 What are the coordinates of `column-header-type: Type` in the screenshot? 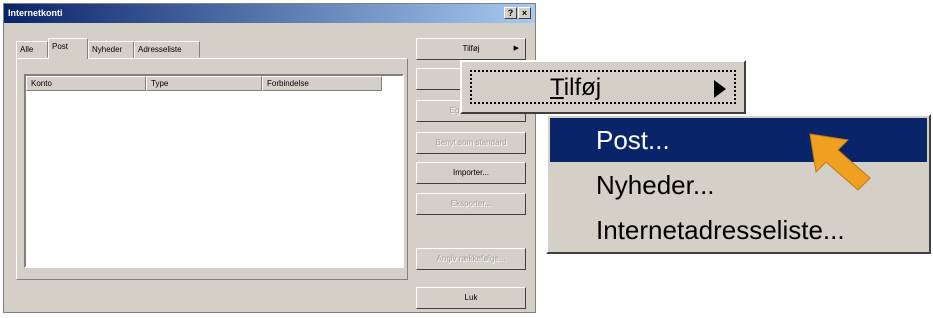 It's located at (204, 83).